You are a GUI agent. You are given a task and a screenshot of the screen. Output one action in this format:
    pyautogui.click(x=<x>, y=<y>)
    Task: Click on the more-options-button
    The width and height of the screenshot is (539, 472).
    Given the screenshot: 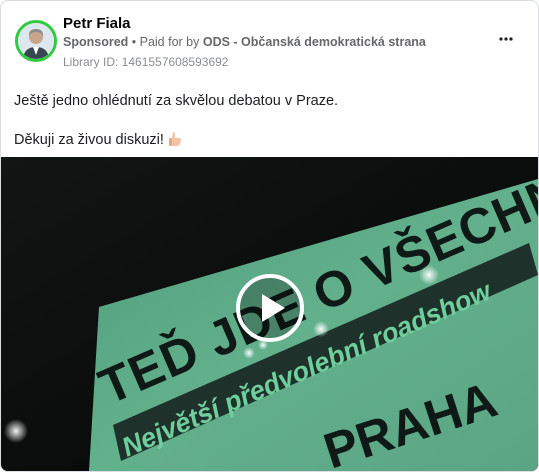 What is the action you would take?
    pyautogui.click(x=506, y=39)
    